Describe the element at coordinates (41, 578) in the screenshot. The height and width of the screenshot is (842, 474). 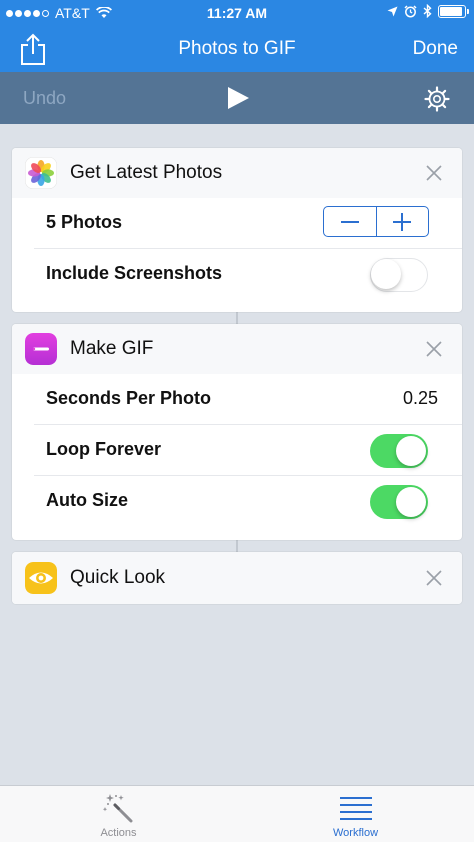
I see `eye-icon` at that location.